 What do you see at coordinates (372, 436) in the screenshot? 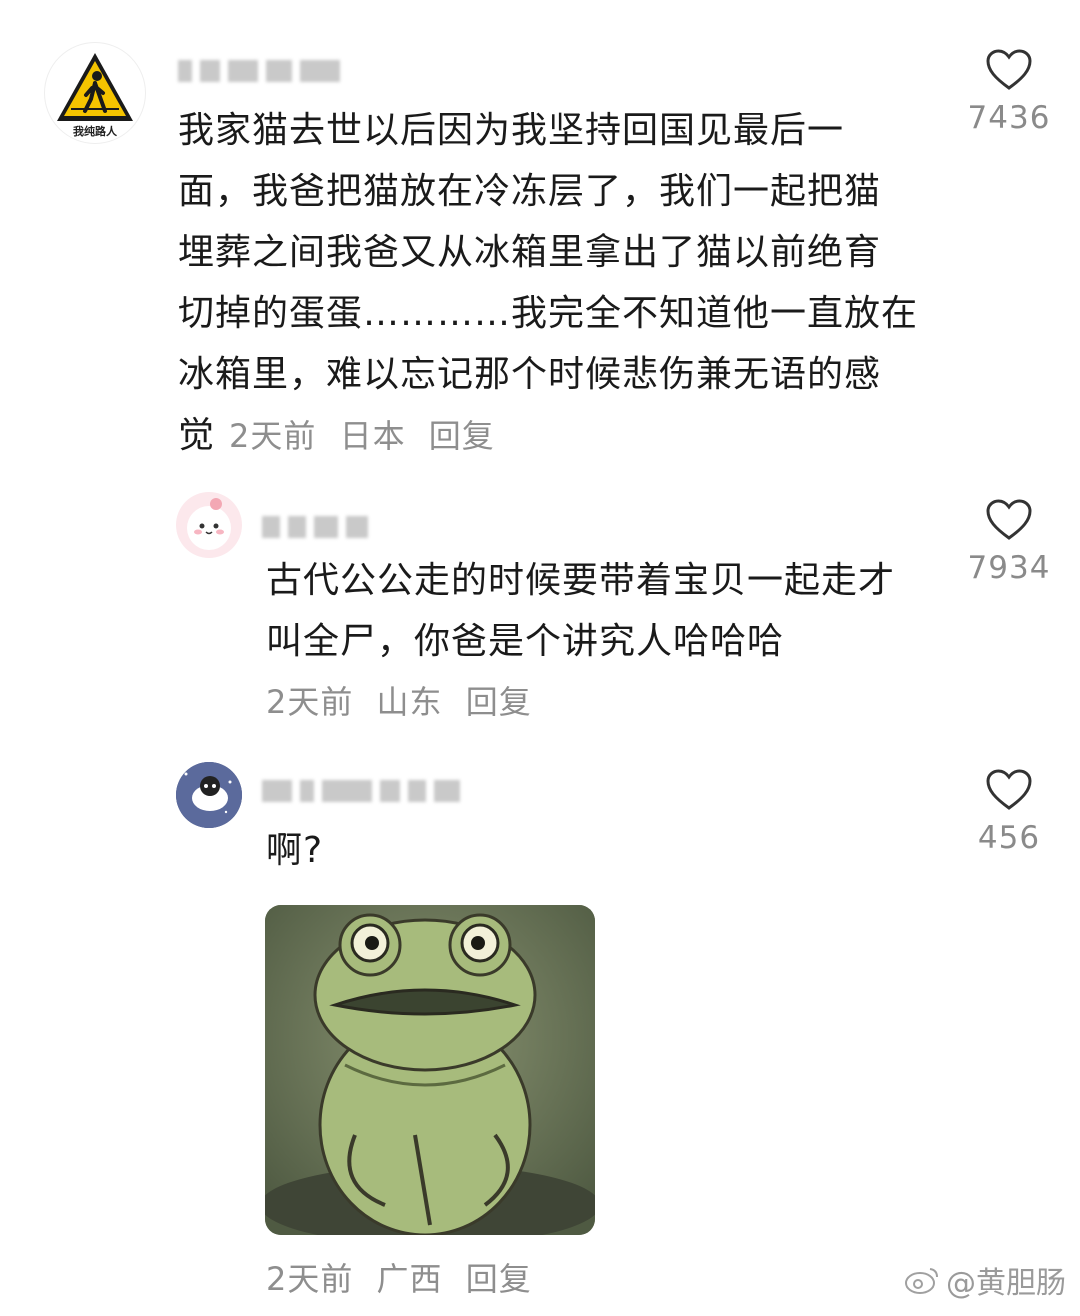
I see `comment-location: 日本` at bounding box center [372, 436].